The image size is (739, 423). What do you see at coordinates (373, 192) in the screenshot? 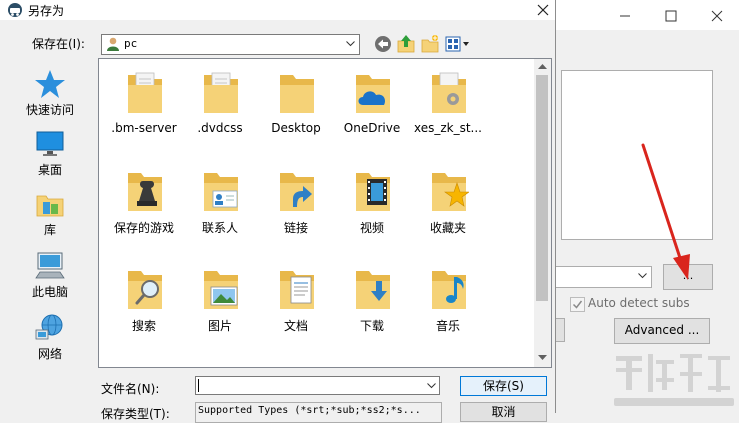
I see `videos-folder-icon` at bounding box center [373, 192].